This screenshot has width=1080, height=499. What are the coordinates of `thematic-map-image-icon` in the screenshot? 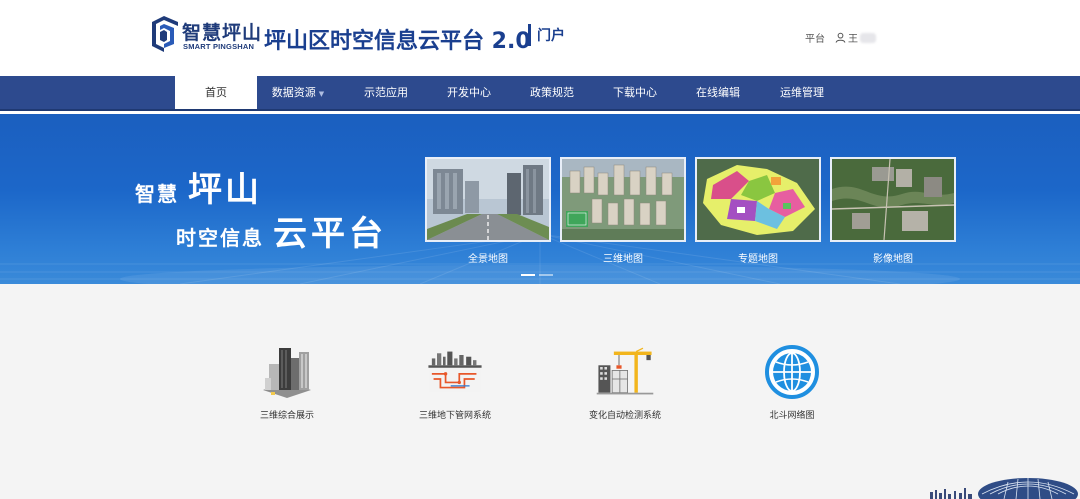 It's located at (758, 199).